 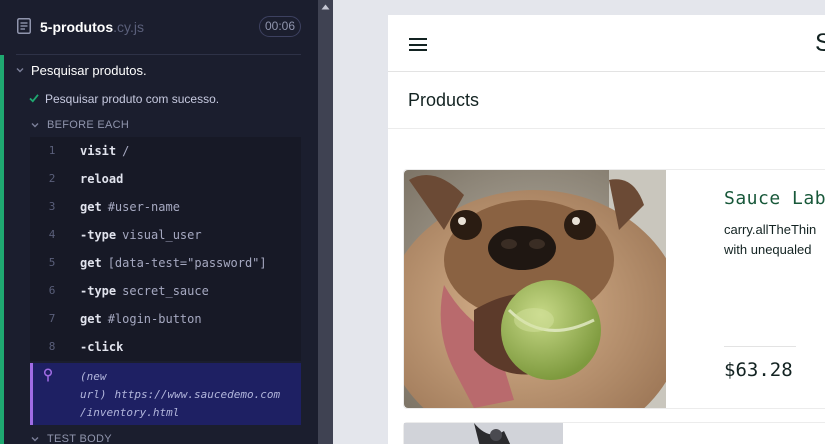 What do you see at coordinates (165, 347) in the screenshot?
I see `command-row: 8 -click` at bounding box center [165, 347].